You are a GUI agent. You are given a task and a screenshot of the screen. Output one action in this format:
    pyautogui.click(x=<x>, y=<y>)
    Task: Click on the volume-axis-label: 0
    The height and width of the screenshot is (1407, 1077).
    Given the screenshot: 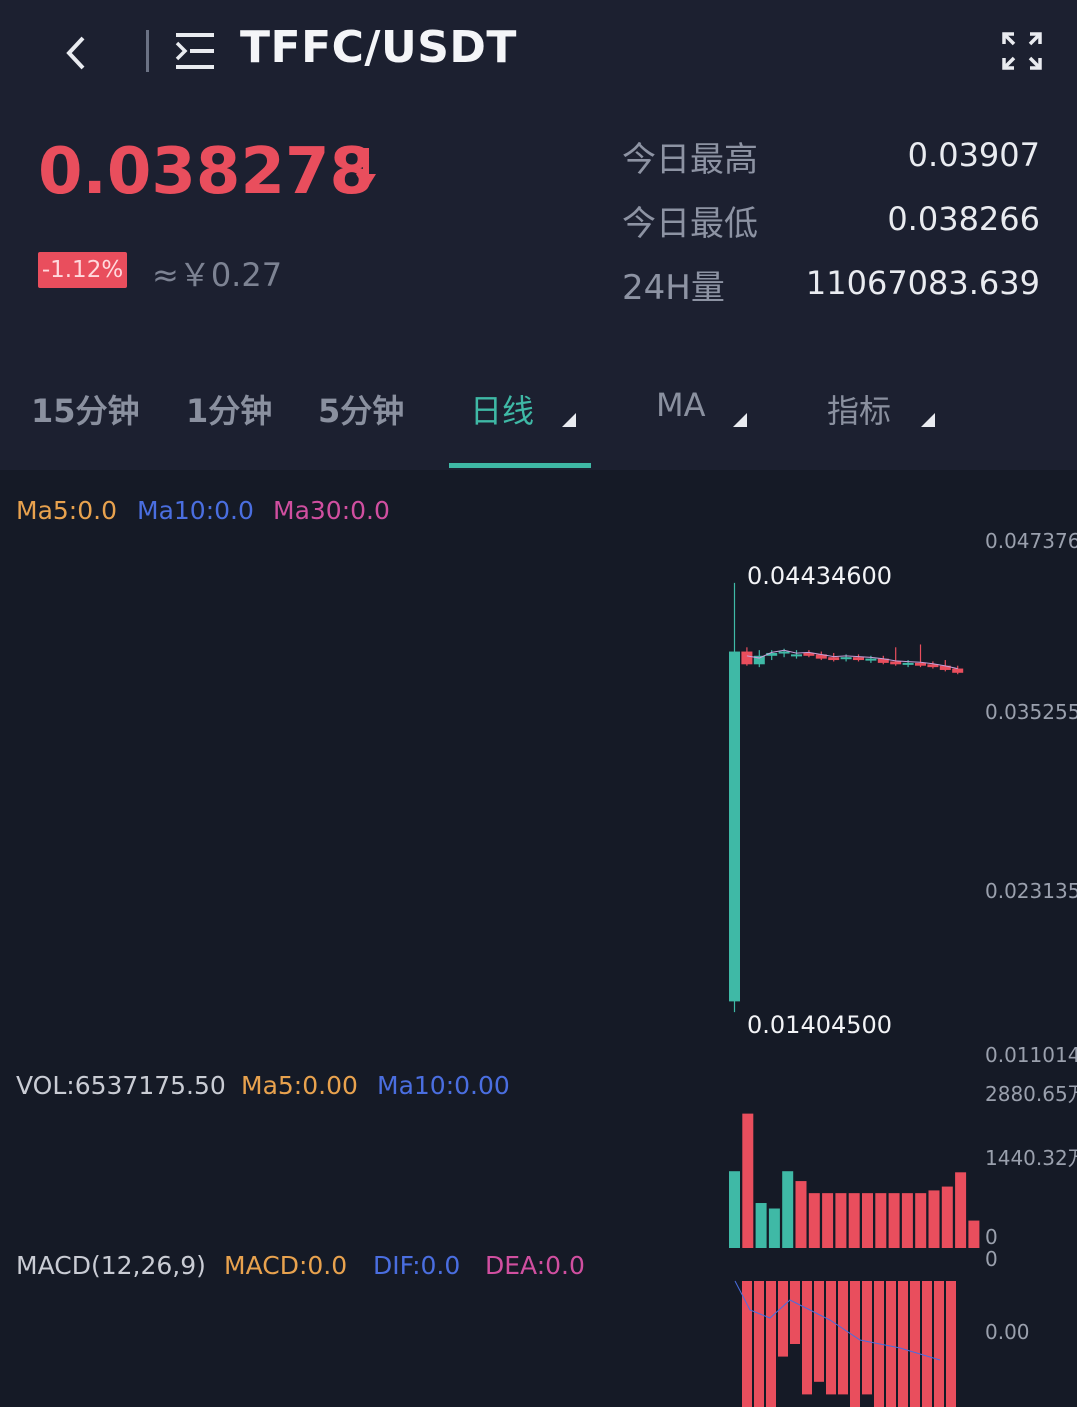 What is the action you would take?
    pyautogui.click(x=991, y=1237)
    